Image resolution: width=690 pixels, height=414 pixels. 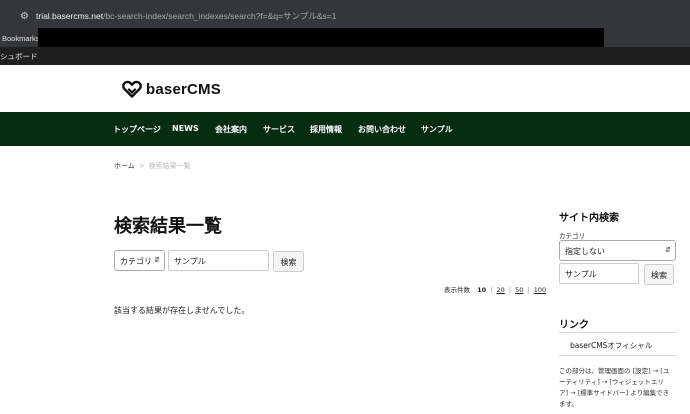 I want to click on site-header, so click(x=345, y=88).